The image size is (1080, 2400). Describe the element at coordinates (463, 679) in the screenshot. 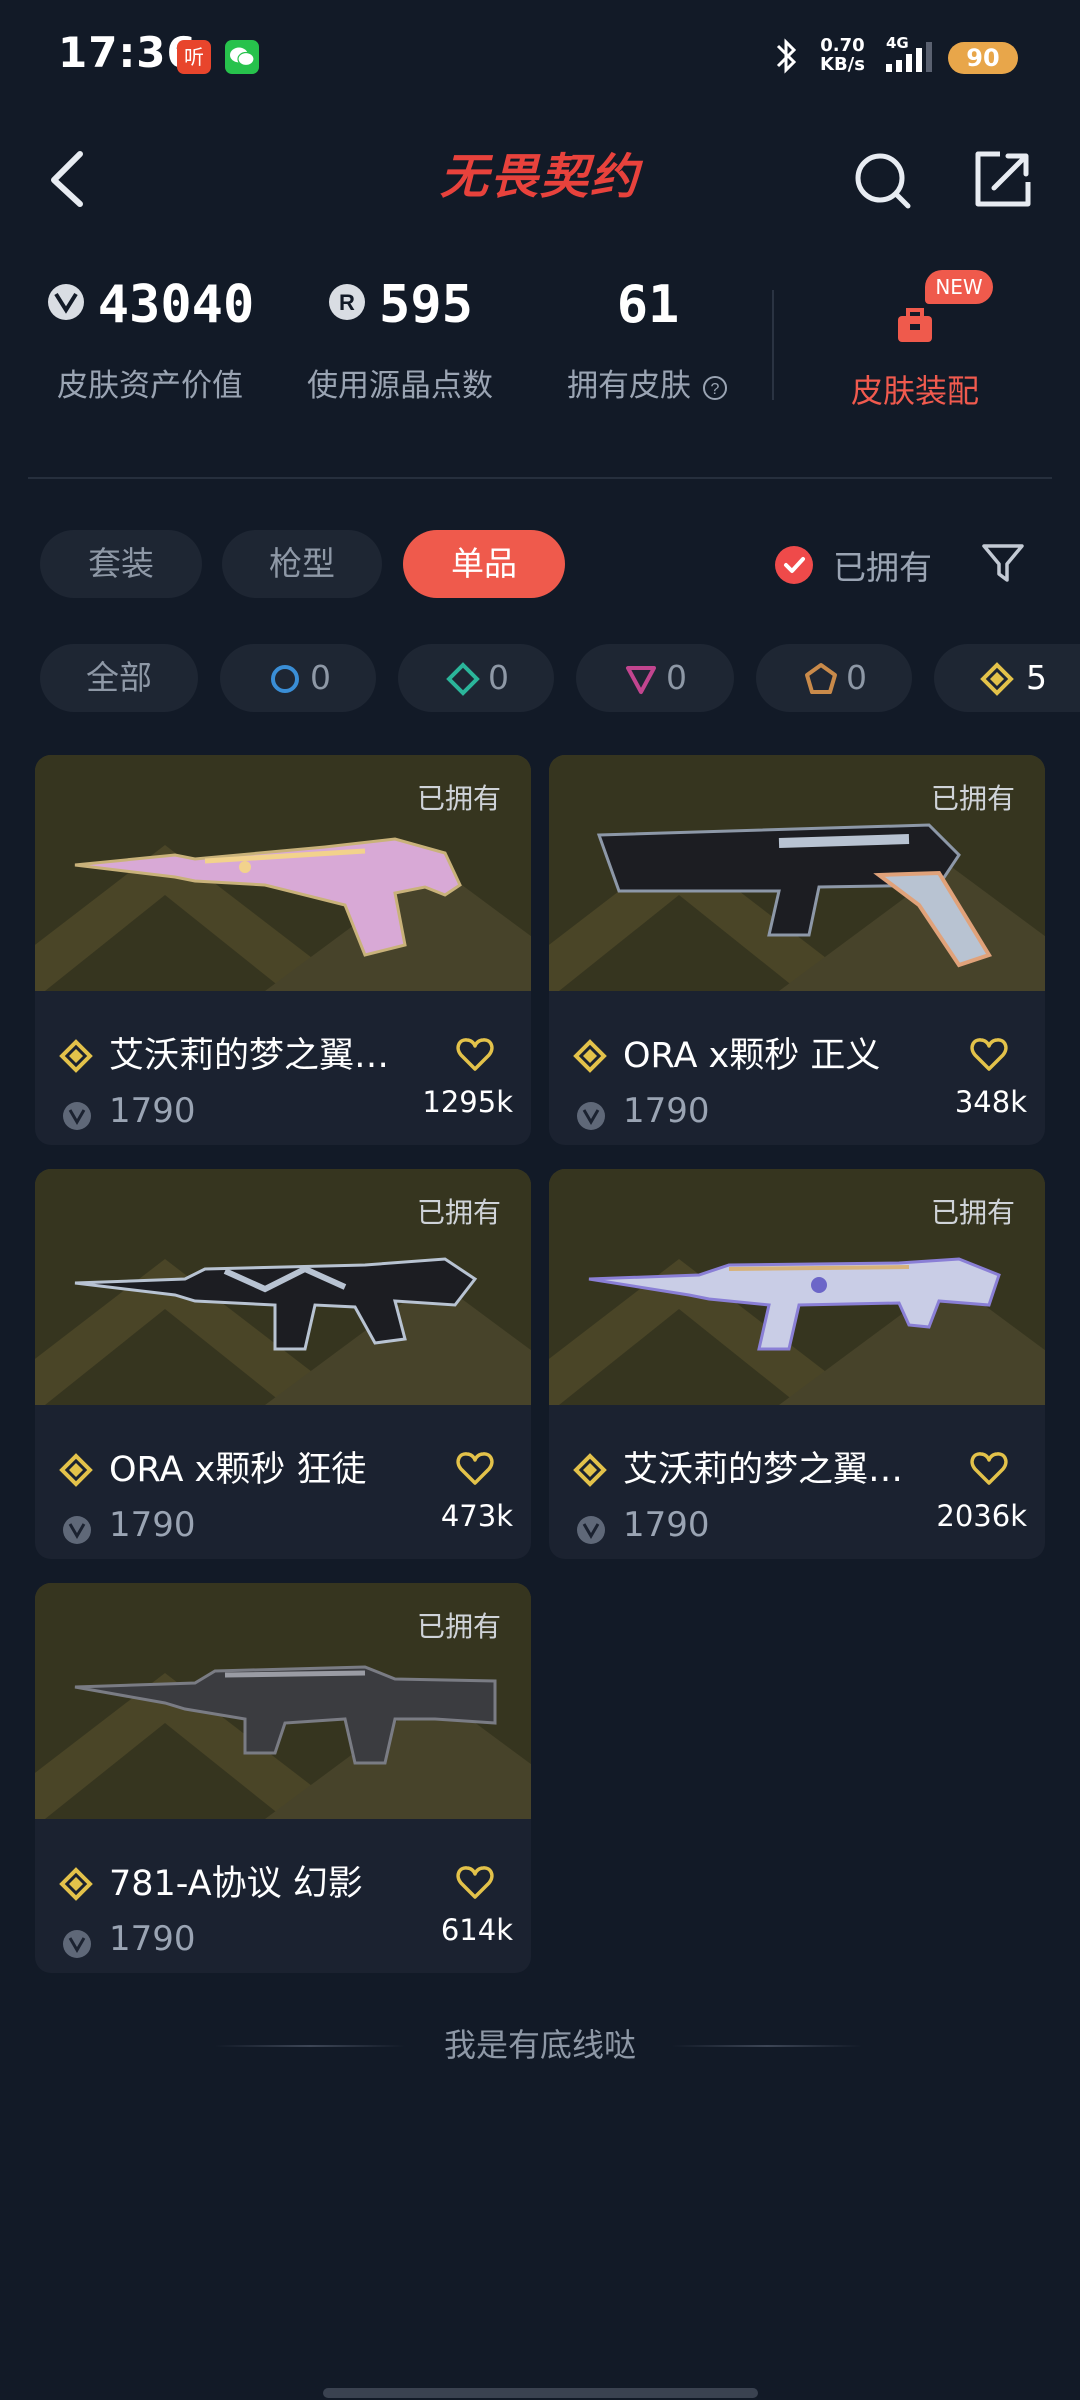

I see `deluxe-tier-icon` at that location.